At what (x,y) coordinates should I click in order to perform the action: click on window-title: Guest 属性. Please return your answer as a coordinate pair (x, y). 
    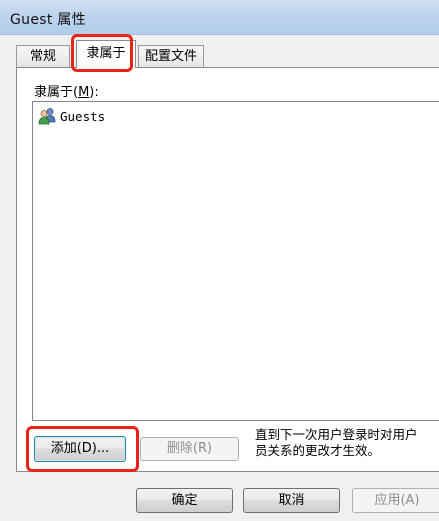
    Looking at the image, I should click on (48, 20).